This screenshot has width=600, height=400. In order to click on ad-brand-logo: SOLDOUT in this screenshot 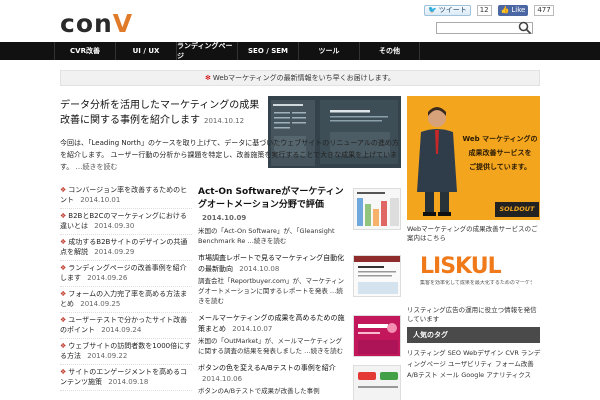, I will do `click(517, 209)`.